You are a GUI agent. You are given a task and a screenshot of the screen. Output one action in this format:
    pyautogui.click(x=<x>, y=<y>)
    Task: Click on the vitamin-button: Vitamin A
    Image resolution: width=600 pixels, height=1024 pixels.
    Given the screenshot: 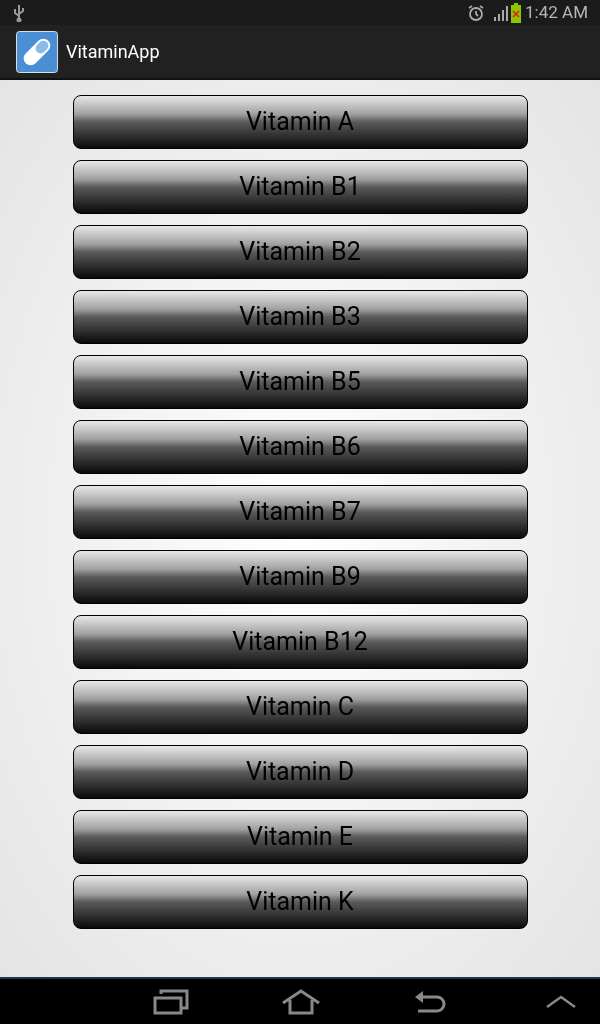 What is the action you would take?
    pyautogui.click(x=300, y=122)
    